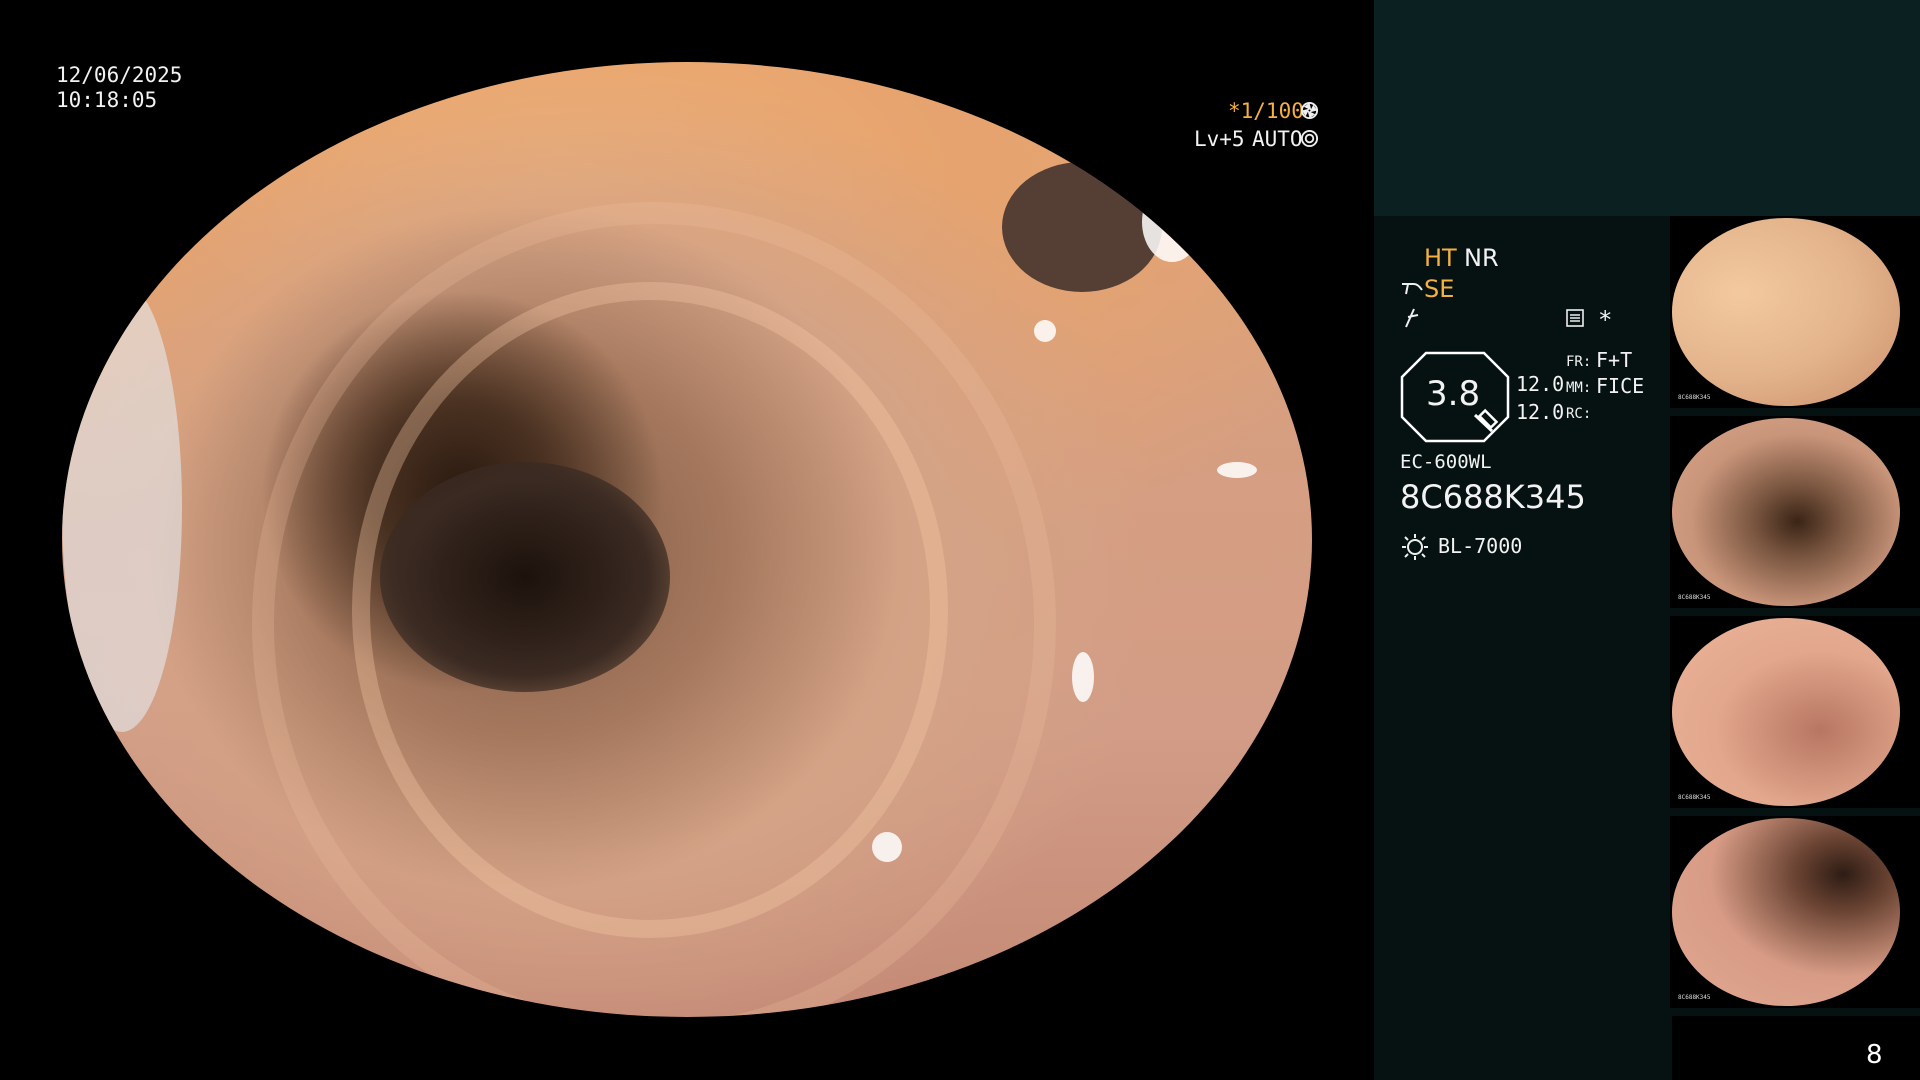  I want to click on light-source-icon, so click(1415, 547).